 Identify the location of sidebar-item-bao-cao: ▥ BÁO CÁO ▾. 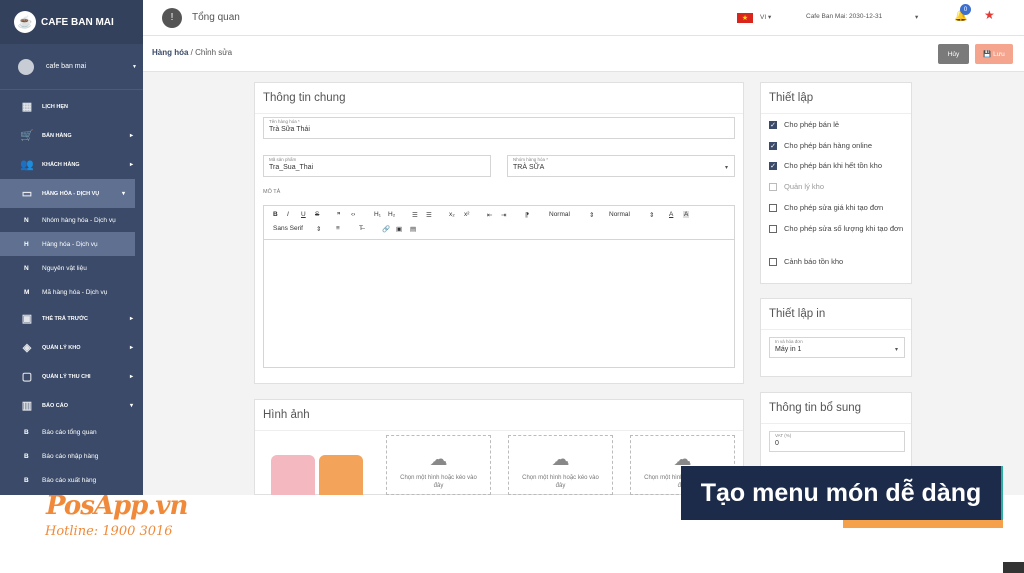
(71, 405).